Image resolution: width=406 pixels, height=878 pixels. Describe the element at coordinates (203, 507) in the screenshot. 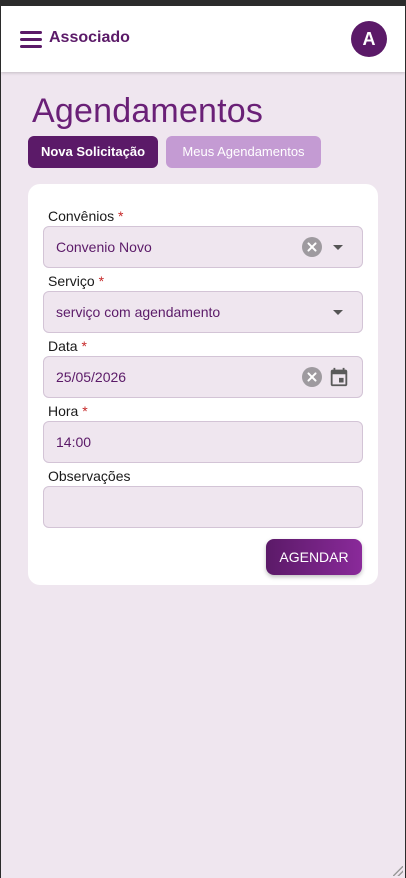

I see `observacoes-input` at that location.